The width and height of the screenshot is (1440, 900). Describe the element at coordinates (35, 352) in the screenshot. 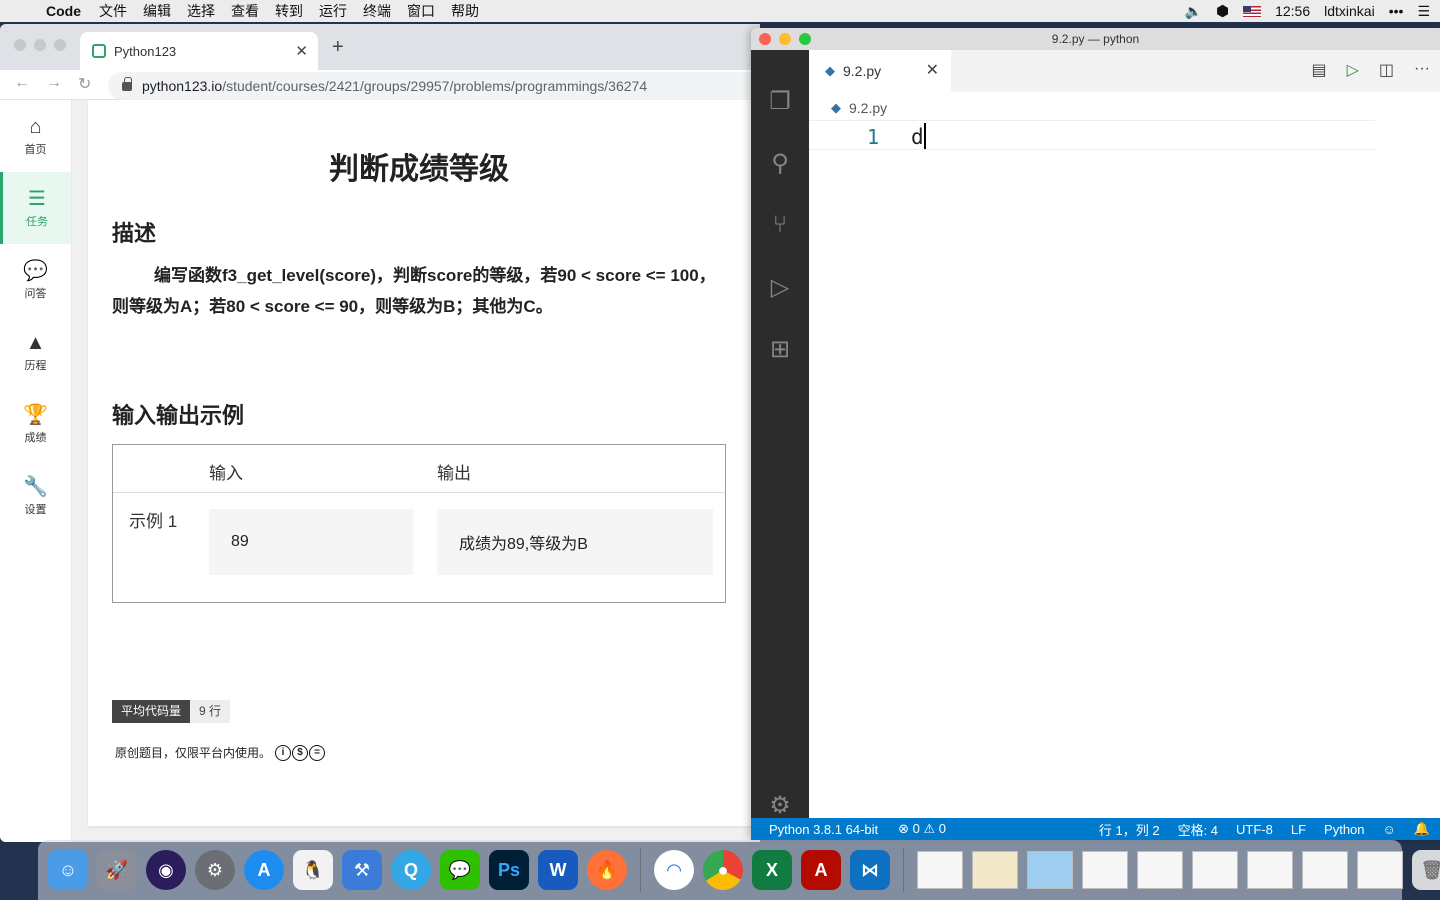

I see `sidebar-item-history: ▲ 历程` at that location.